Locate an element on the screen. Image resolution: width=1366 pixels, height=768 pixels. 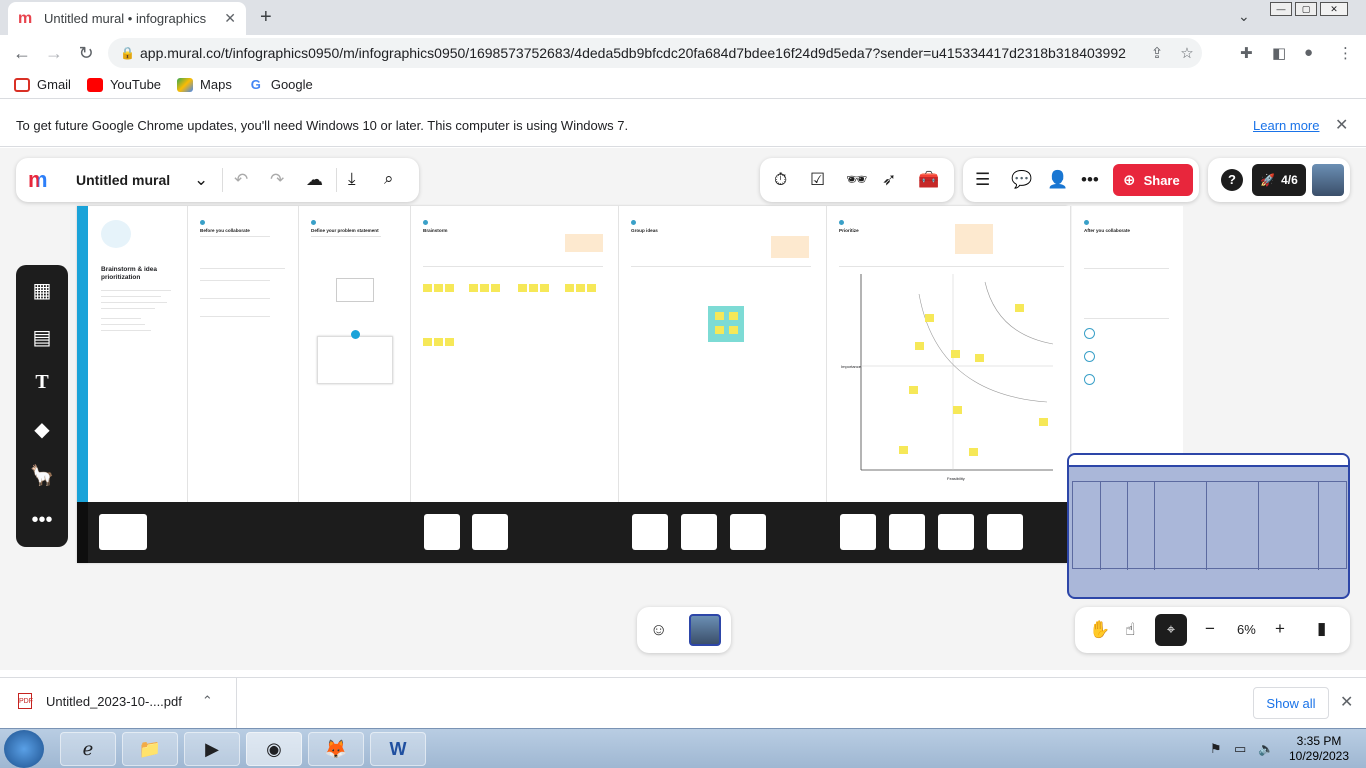
bookmark-maps: Maps is located at coordinates (204, 84).